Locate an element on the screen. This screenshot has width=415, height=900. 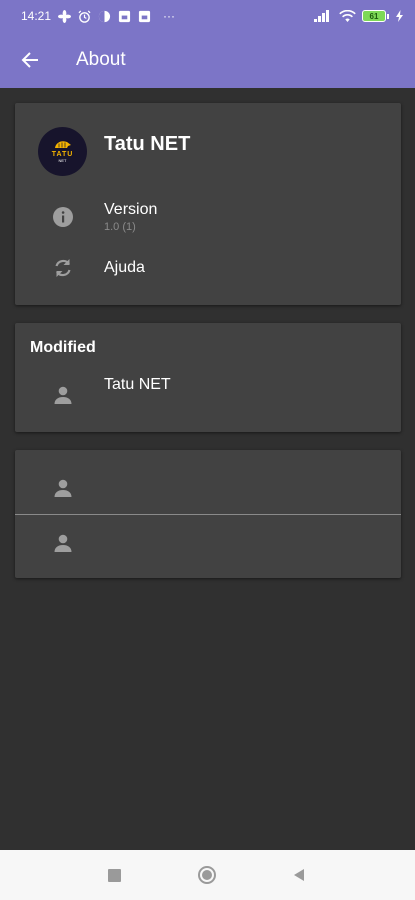
arrow-back-icon is located at coordinates (30, 60).